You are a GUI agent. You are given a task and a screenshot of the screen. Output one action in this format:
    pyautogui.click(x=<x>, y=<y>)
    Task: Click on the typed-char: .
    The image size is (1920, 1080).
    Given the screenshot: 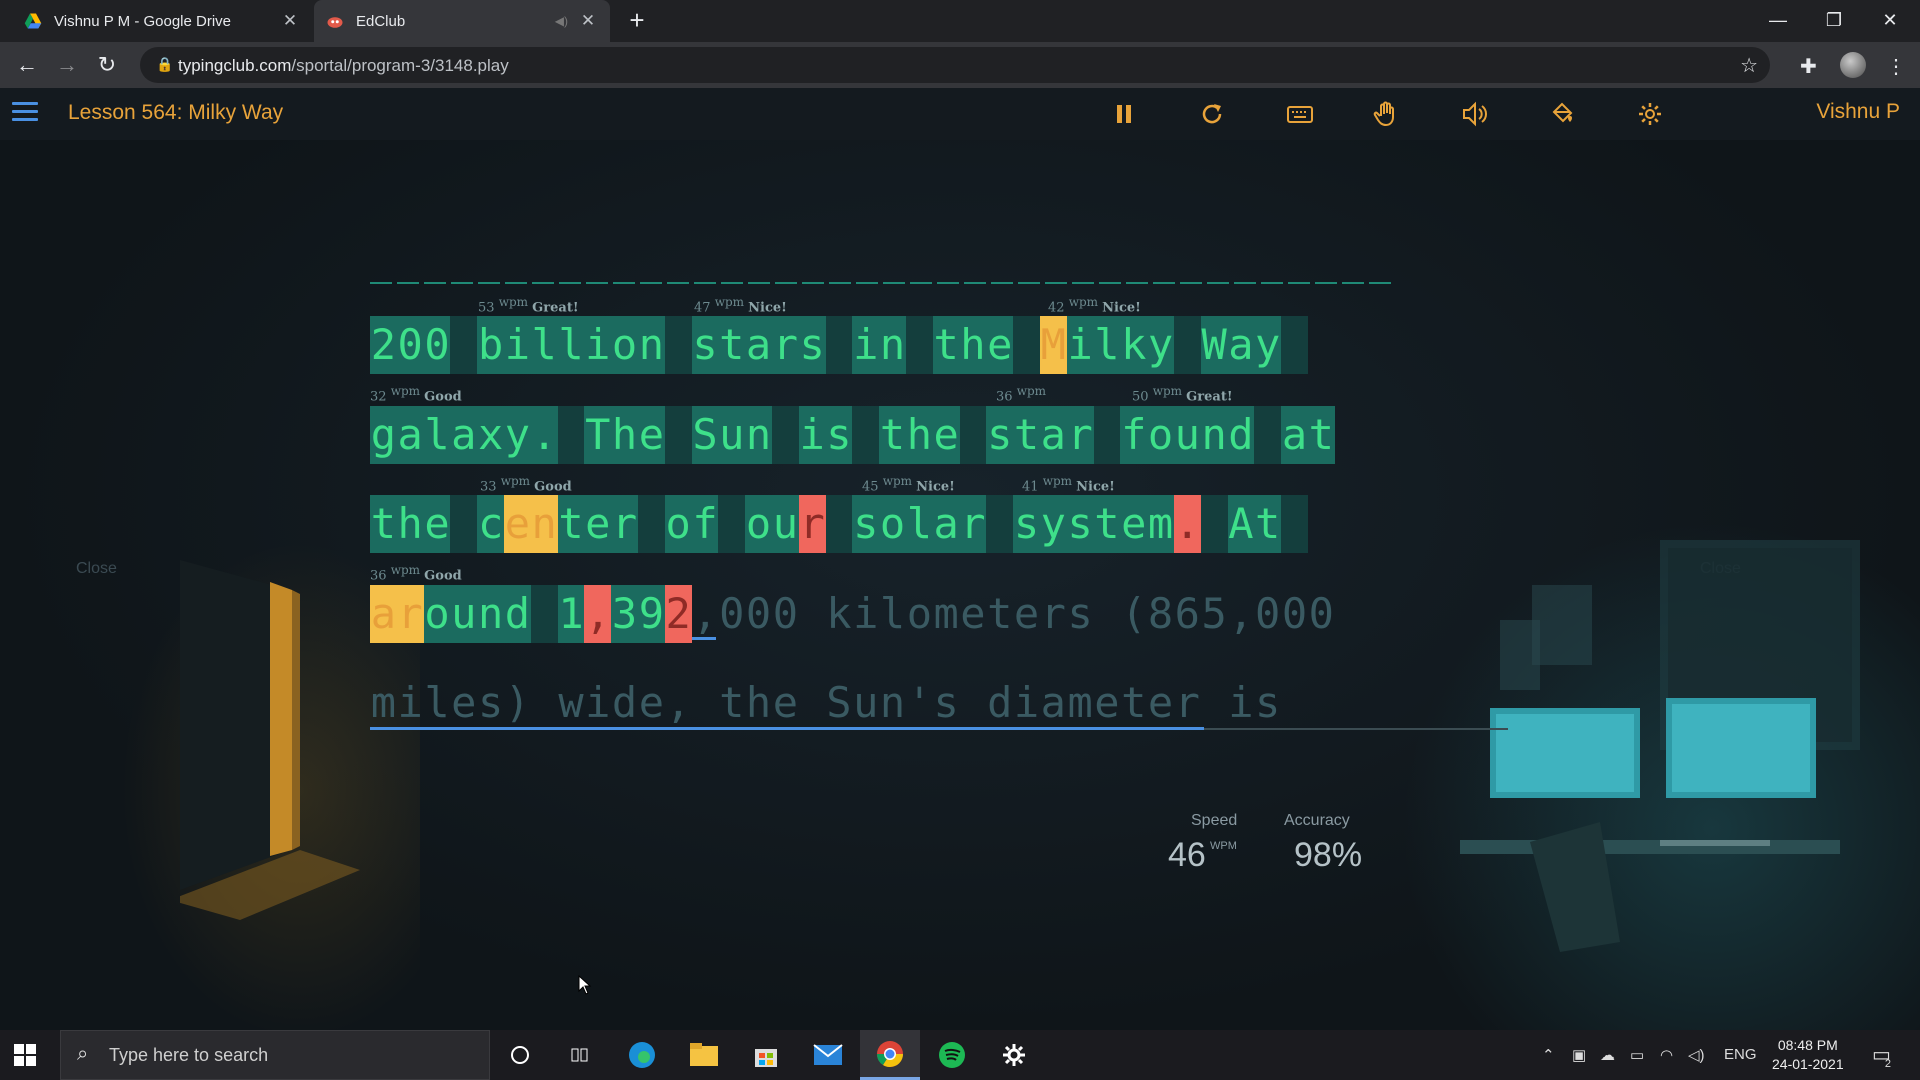 What is the action you would take?
    pyautogui.click(x=1187, y=524)
    